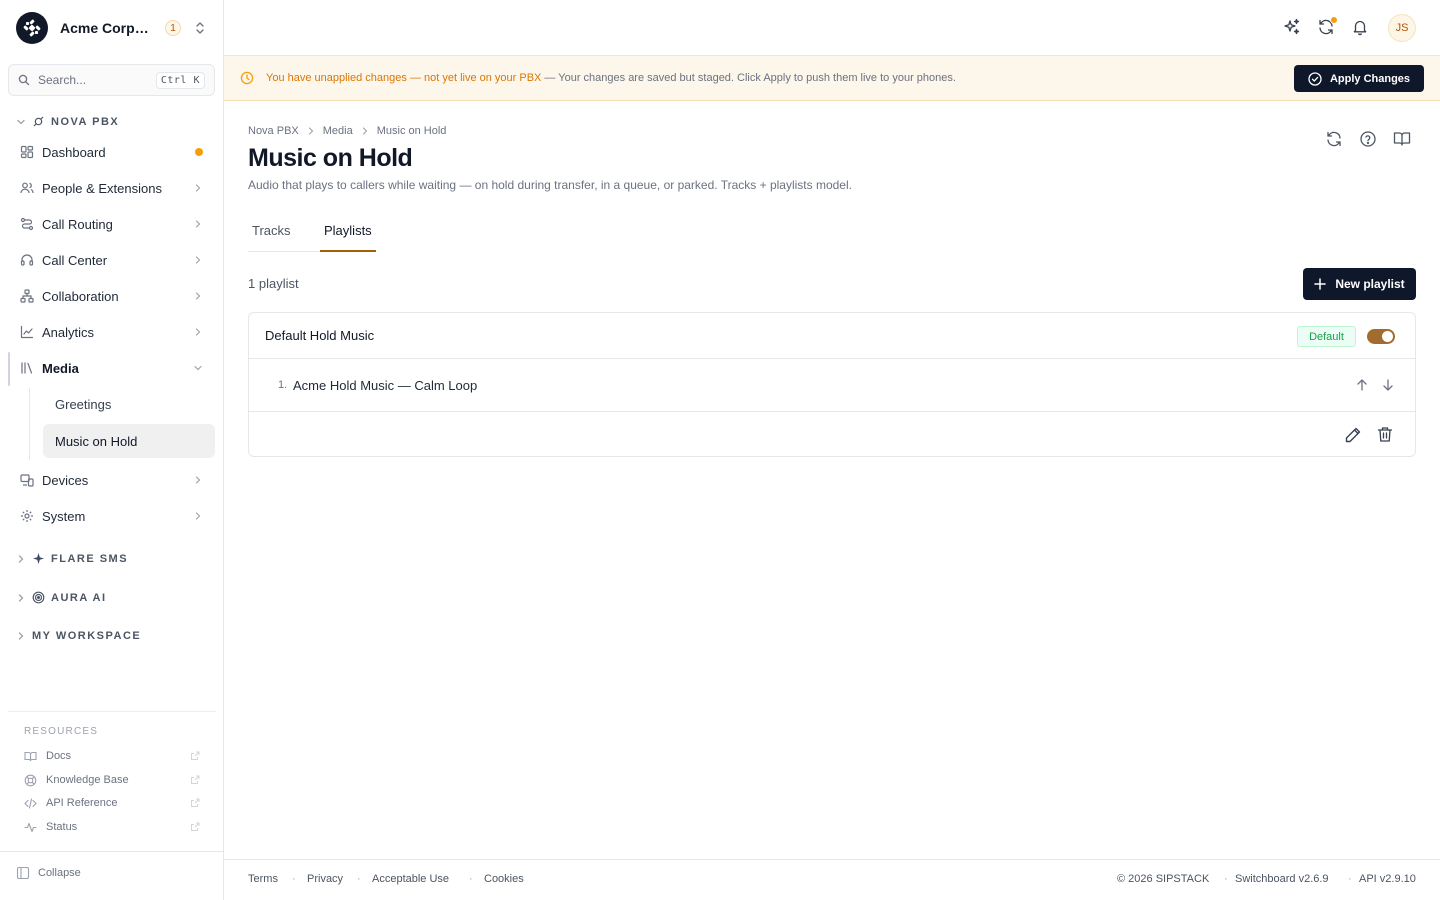 Image resolution: width=1440 pixels, height=900 pixels. I want to click on sidebar-item-call-center: Call Center, so click(111, 260).